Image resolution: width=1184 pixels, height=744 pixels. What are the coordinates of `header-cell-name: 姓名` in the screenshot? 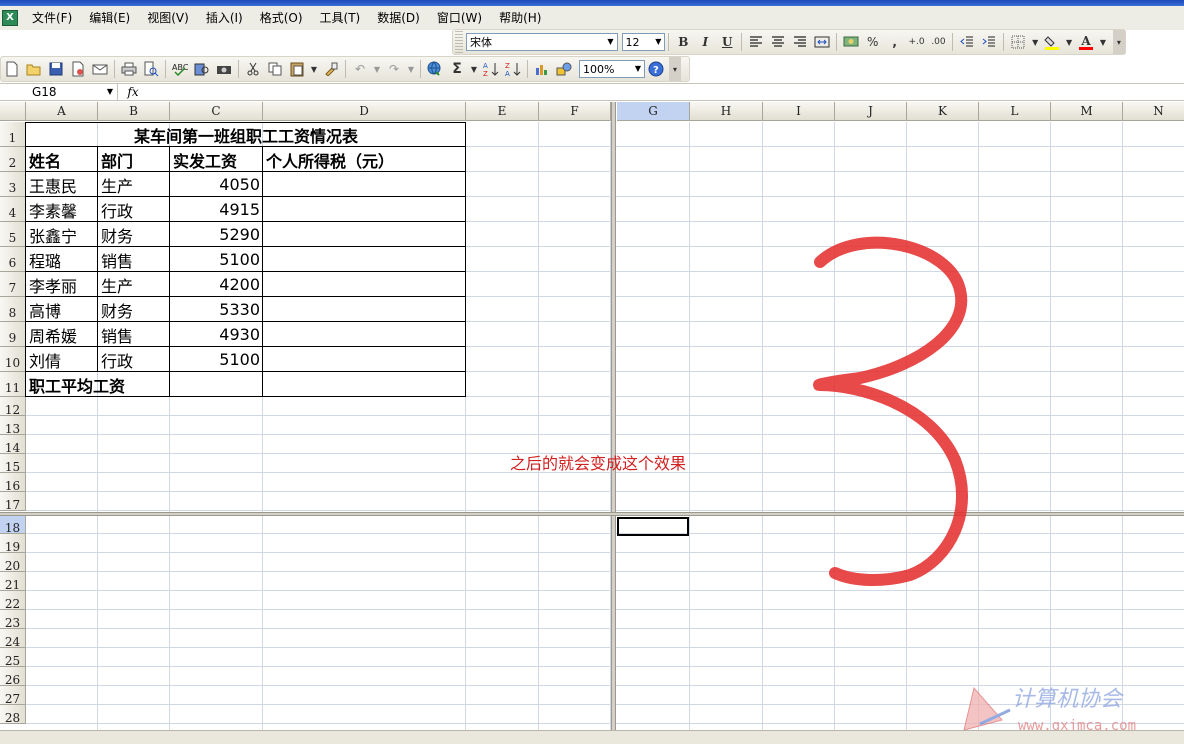 It's located at (62, 159).